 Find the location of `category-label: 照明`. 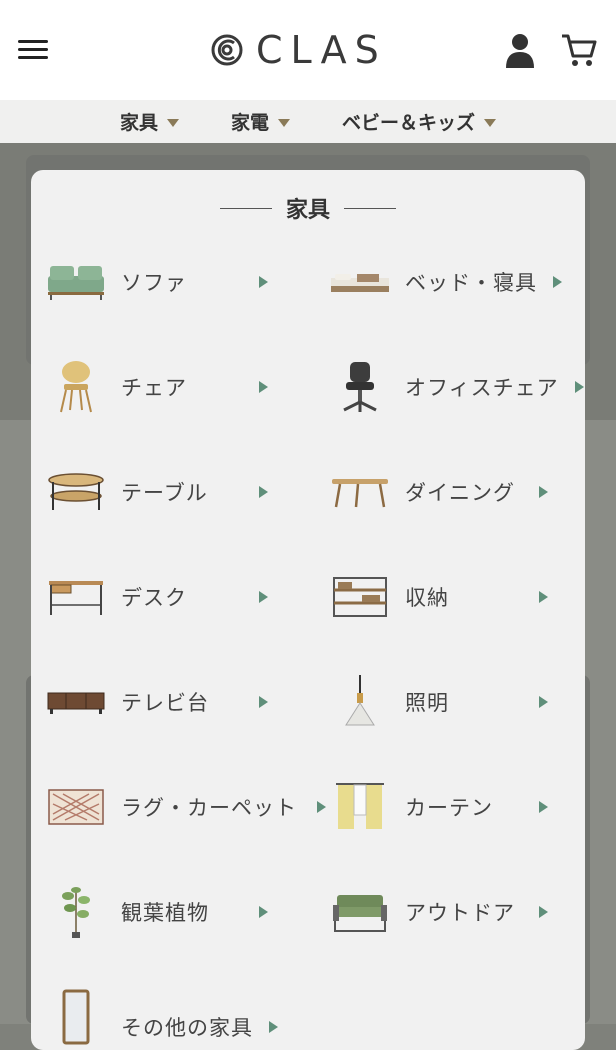

category-label: 照明 is located at coordinates (427, 703).